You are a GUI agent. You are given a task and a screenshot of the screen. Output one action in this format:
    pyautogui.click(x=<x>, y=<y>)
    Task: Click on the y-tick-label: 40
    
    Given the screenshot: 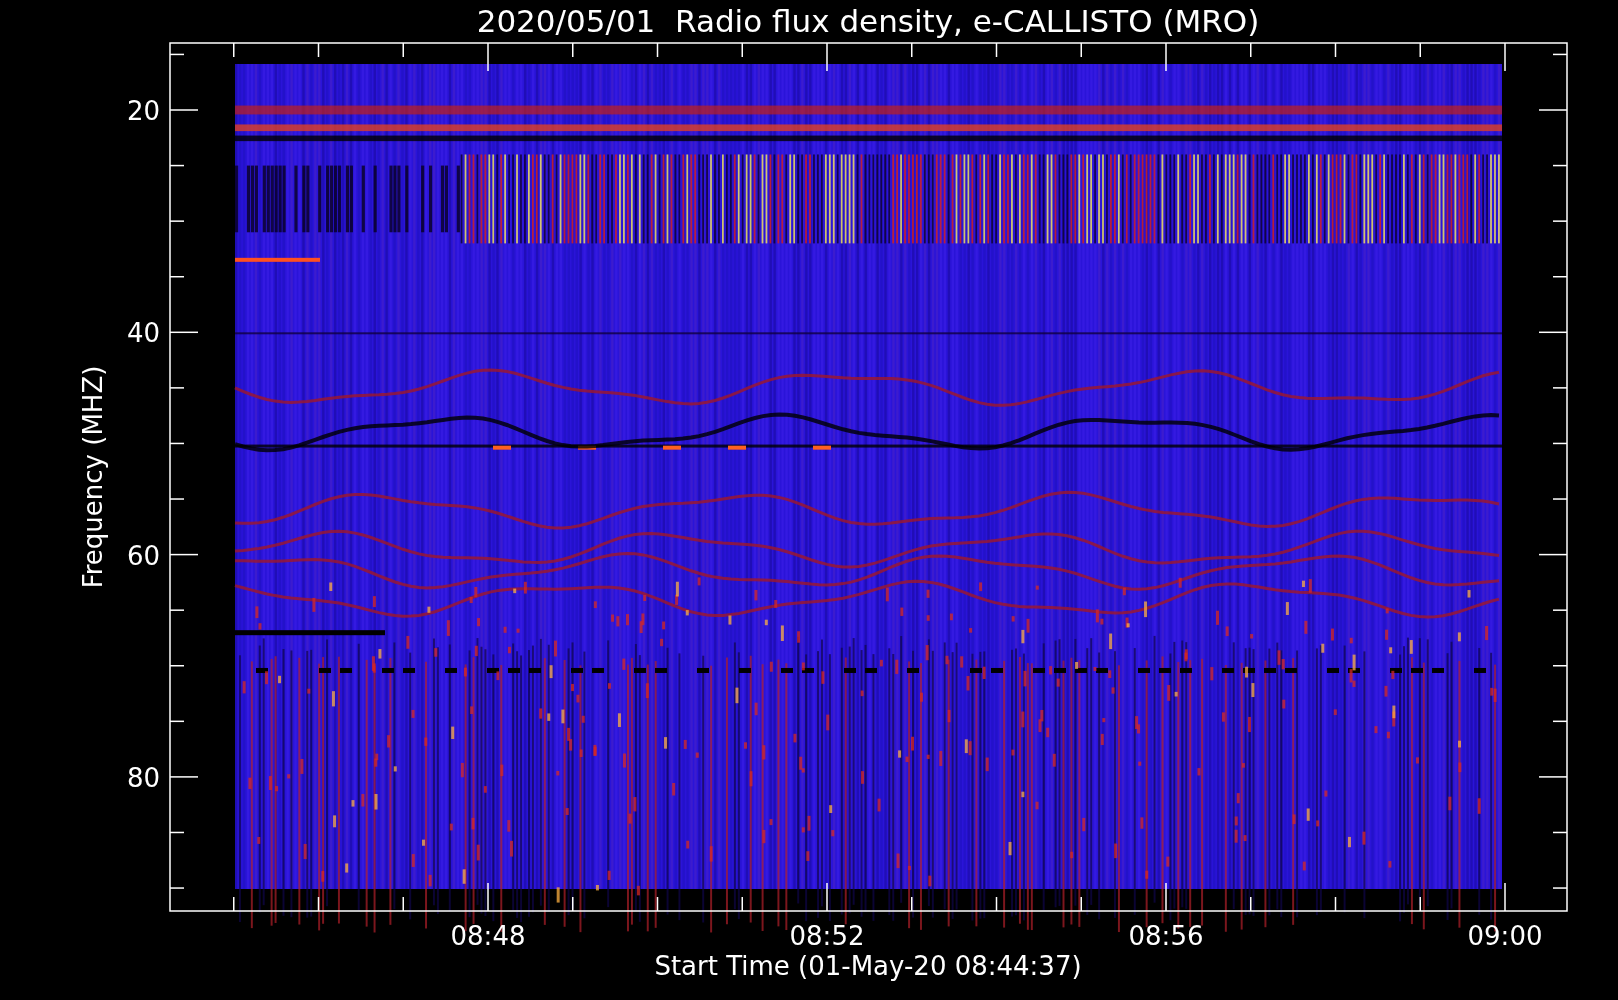 What is the action you would take?
    pyautogui.click(x=143, y=333)
    